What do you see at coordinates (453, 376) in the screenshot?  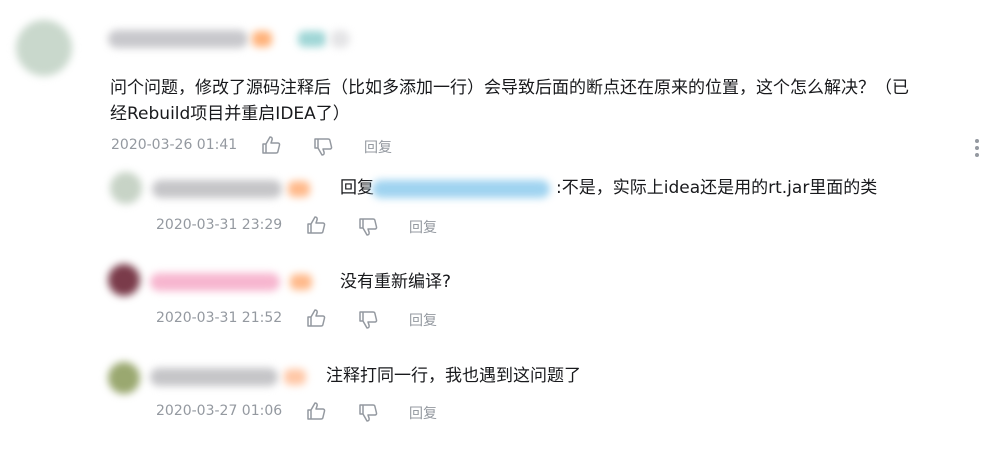 I see `reply-text: 注释打同一行，我也遇到这问题了` at bounding box center [453, 376].